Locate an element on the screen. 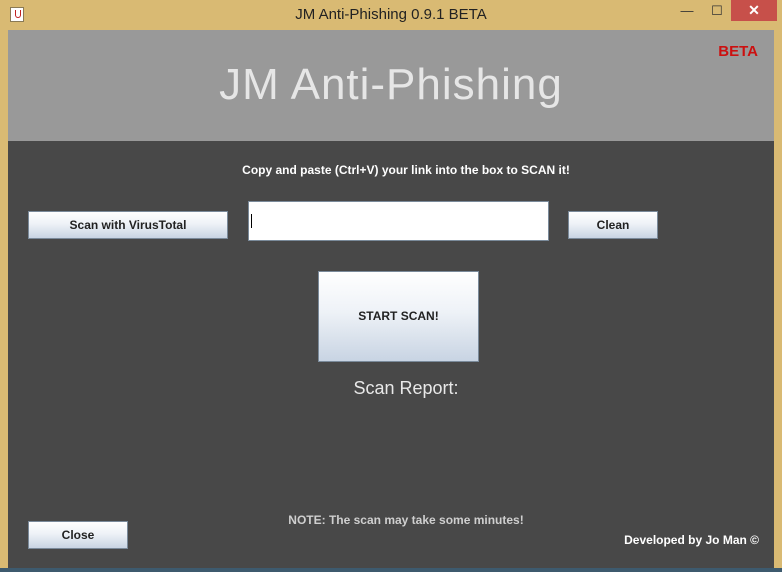 The image size is (782, 572). developer-credit: Developed by Jo Man © is located at coordinates (691, 540).